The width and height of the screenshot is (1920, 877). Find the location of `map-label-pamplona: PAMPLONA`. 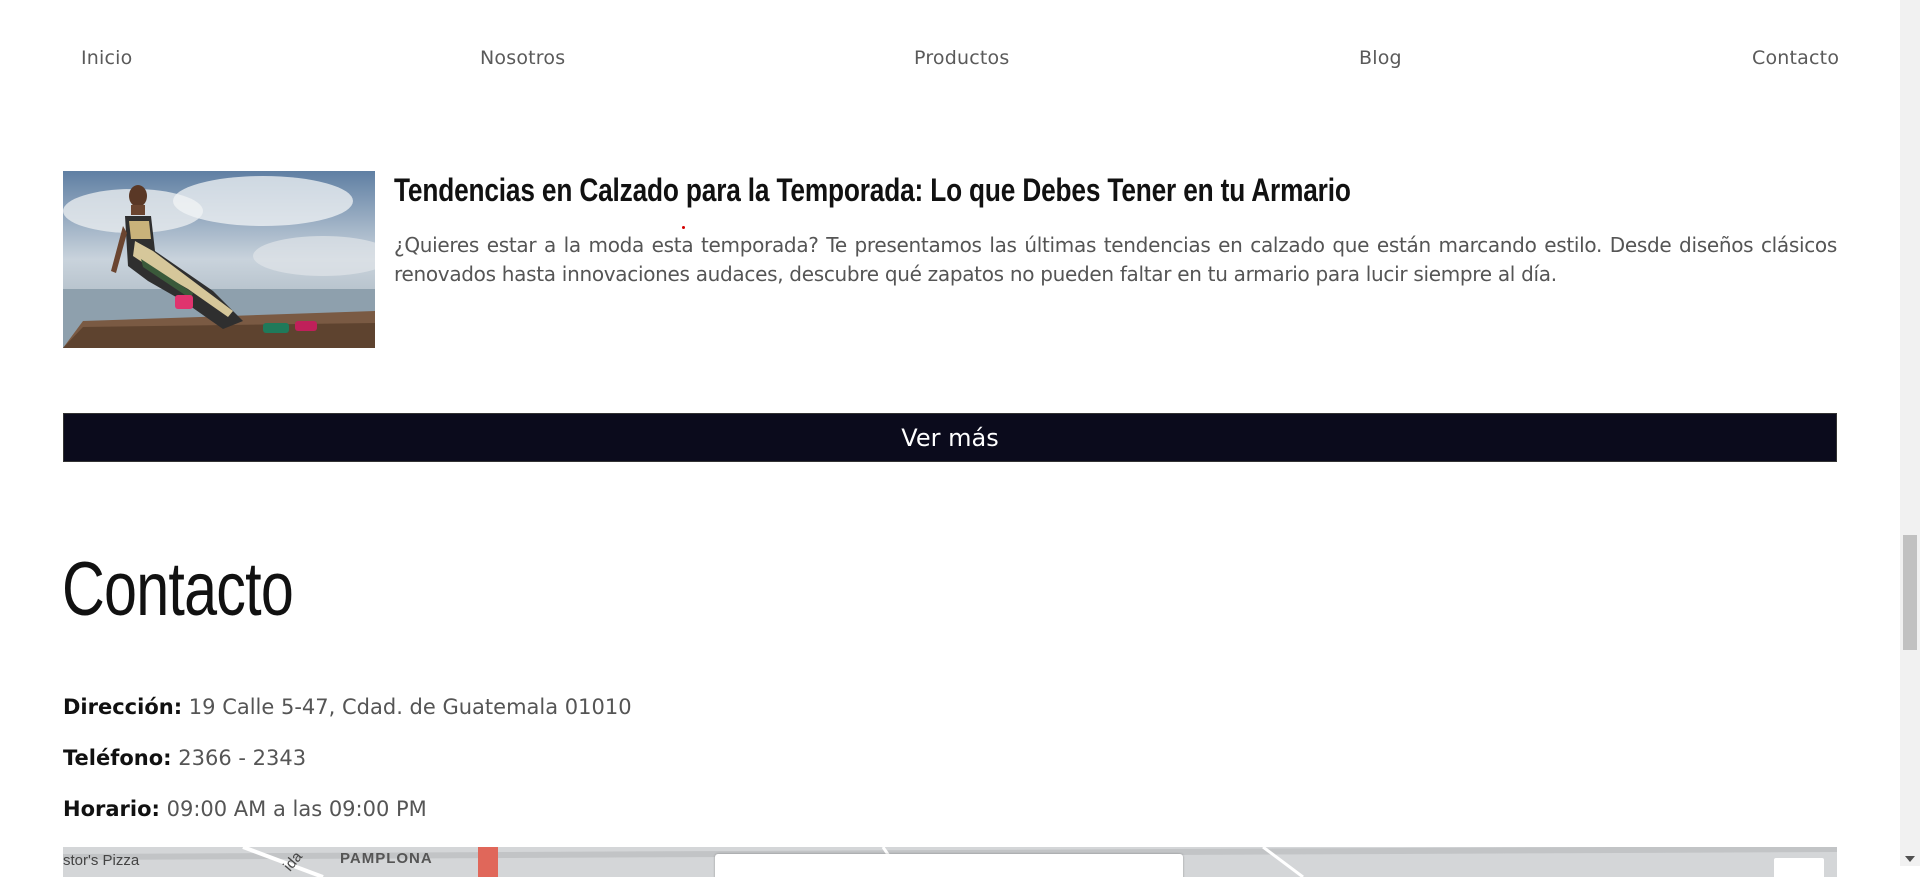

map-label-pamplona: PAMPLONA is located at coordinates (386, 858).